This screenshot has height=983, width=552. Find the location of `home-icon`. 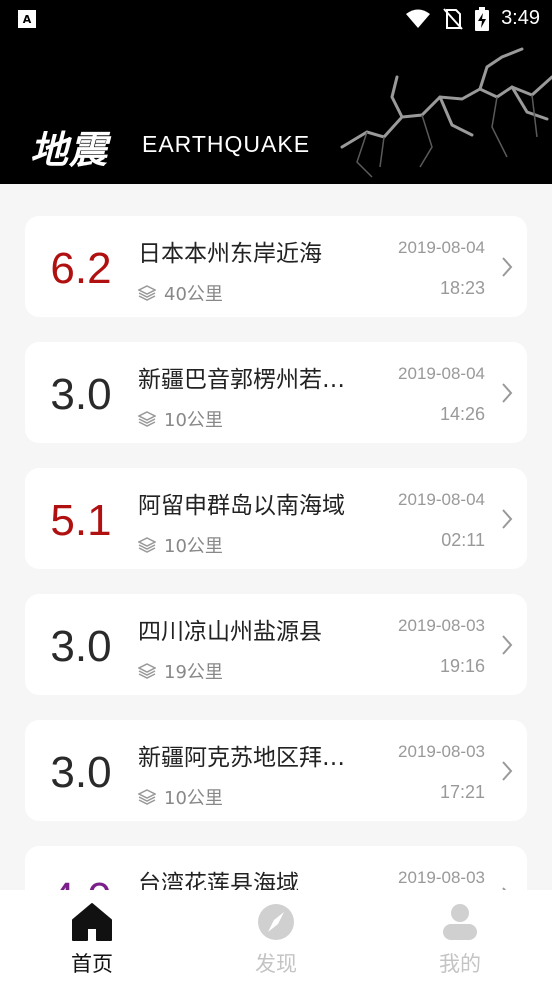

home-icon is located at coordinates (92, 922).